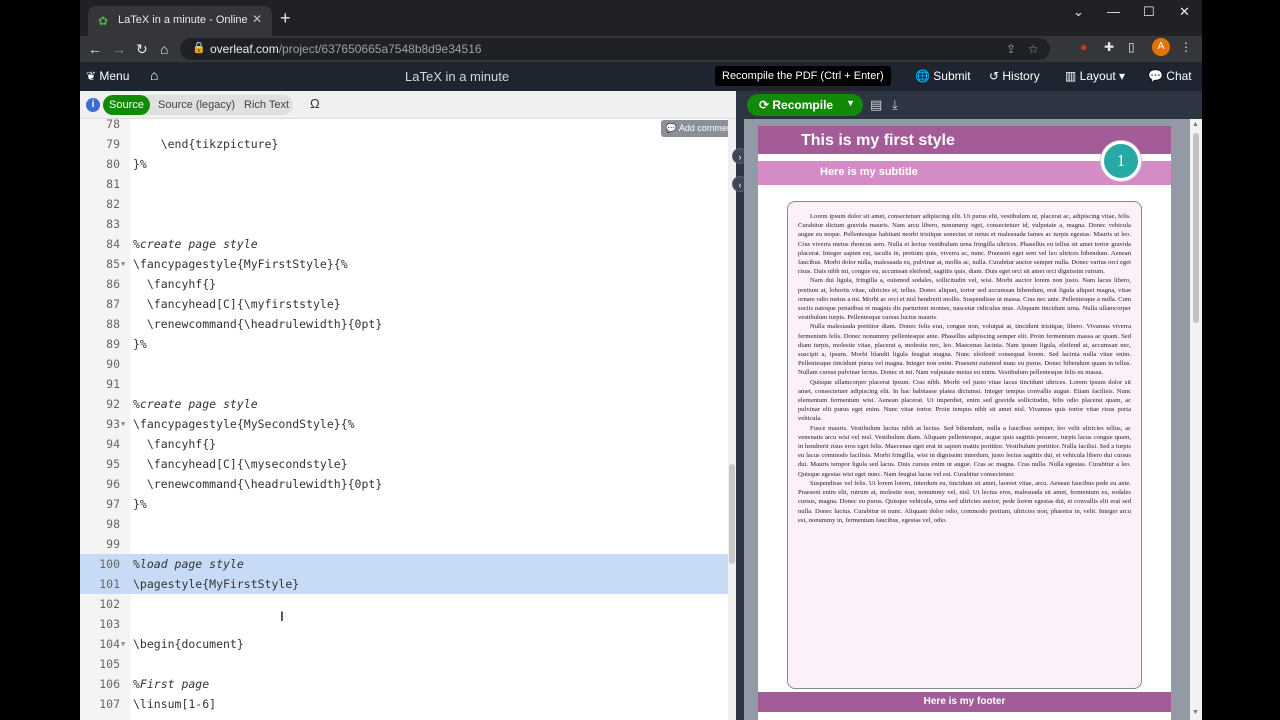 The width and height of the screenshot is (1280, 720). I want to click on chat-button: 💬 Chat, so click(1170, 76).